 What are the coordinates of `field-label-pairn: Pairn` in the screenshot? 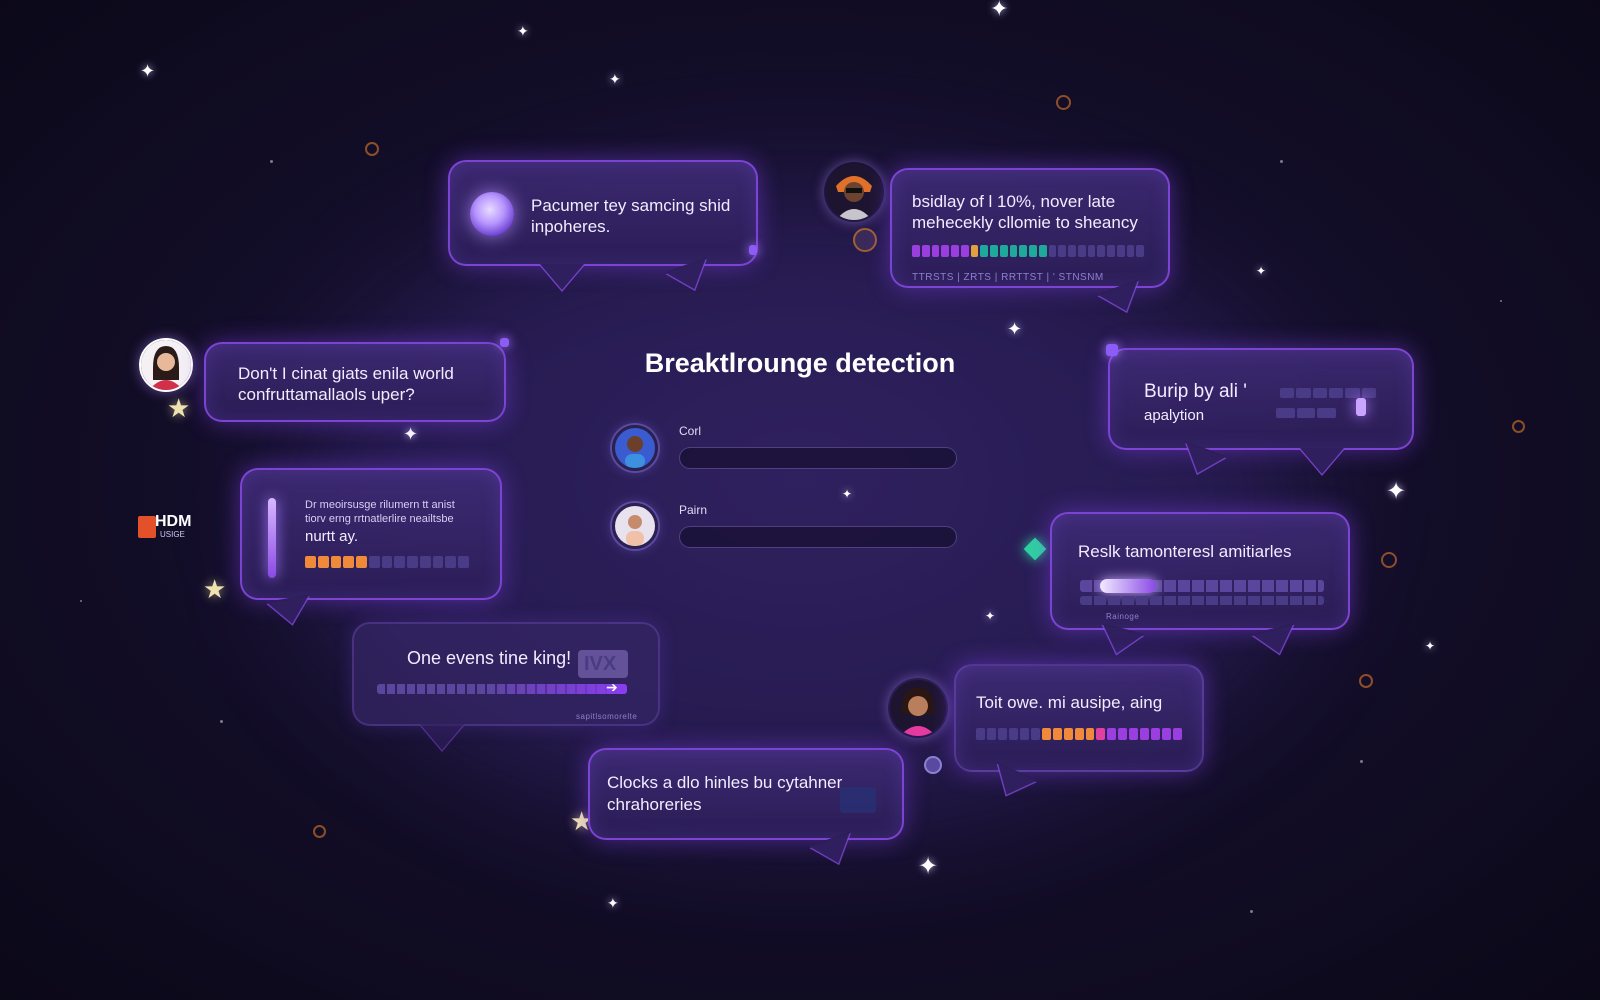 It's located at (693, 510).